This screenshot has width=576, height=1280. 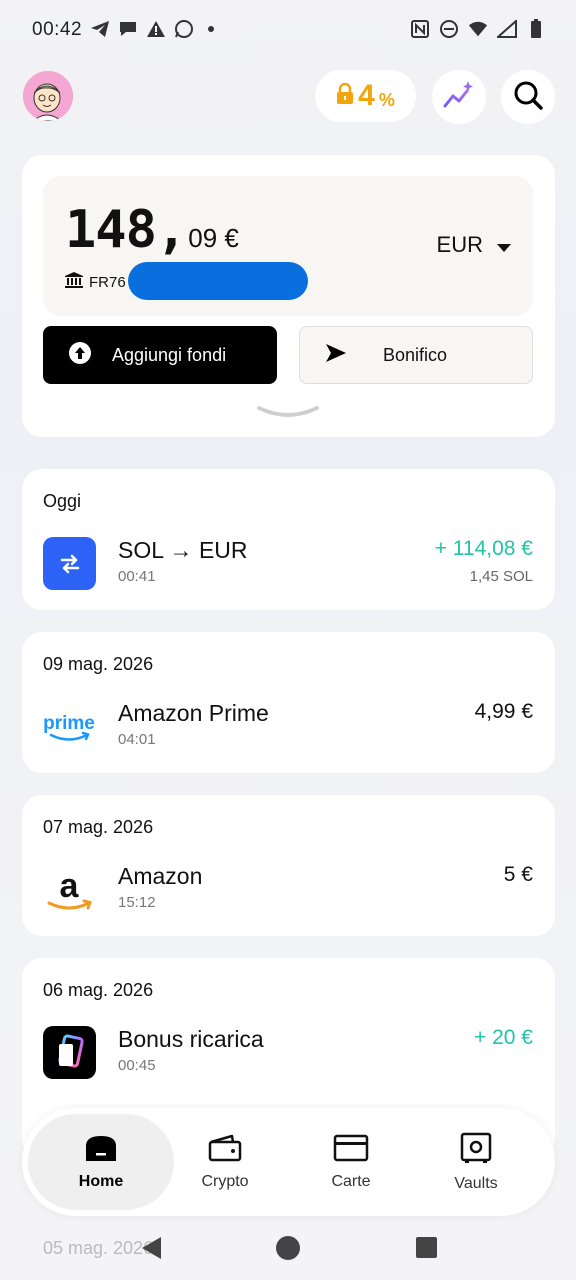 What do you see at coordinates (476, 1150) in the screenshot?
I see `vault-icon` at bounding box center [476, 1150].